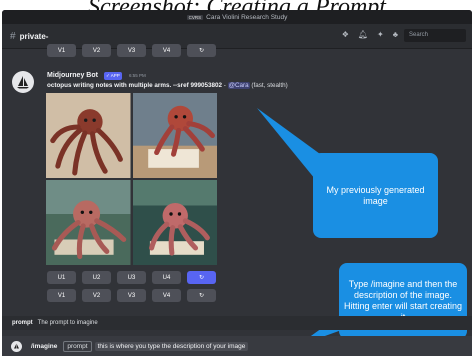 The image size is (474, 356). What do you see at coordinates (34, 36) in the screenshot?
I see `channel-name: private-` at bounding box center [34, 36].